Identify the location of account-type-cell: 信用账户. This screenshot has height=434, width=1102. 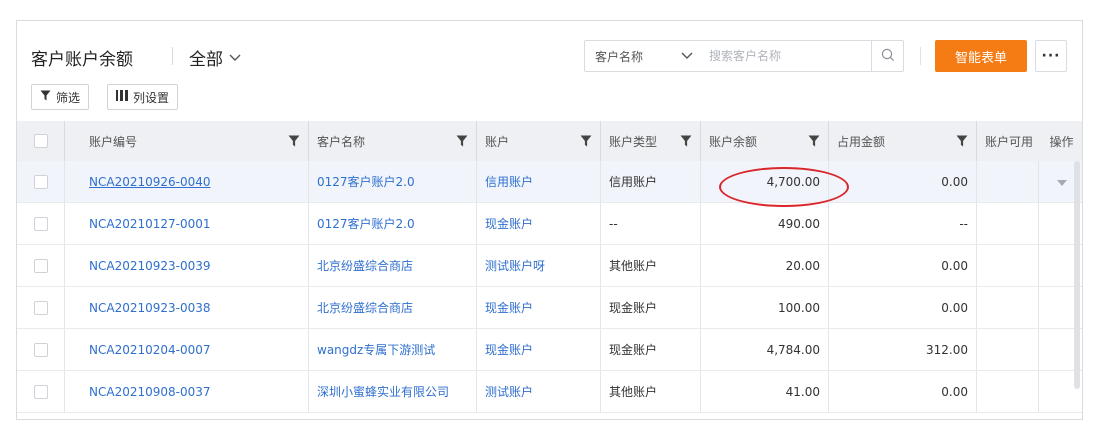
(651, 181).